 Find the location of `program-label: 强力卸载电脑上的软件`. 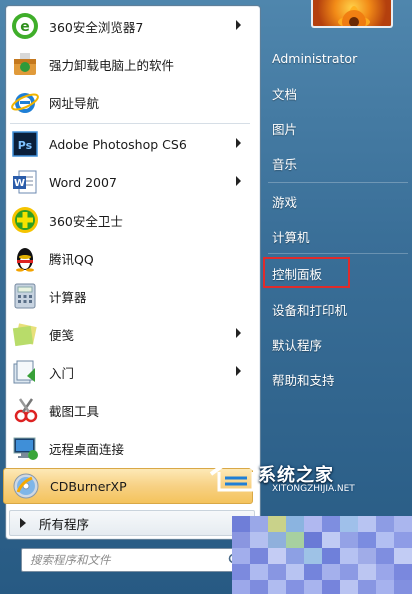

program-label: 强力卸载电脑上的软件 is located at coordinates (112, 65).